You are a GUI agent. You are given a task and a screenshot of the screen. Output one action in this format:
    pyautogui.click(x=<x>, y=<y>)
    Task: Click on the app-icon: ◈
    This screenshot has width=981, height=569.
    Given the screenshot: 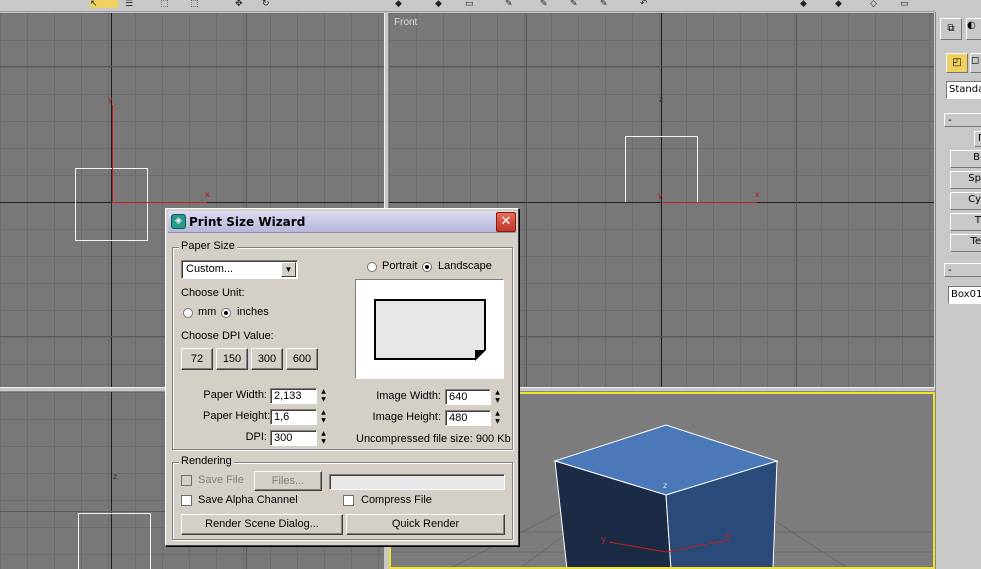 What is the action you would take?
    pyautogui.click(x=178, y=221)
    